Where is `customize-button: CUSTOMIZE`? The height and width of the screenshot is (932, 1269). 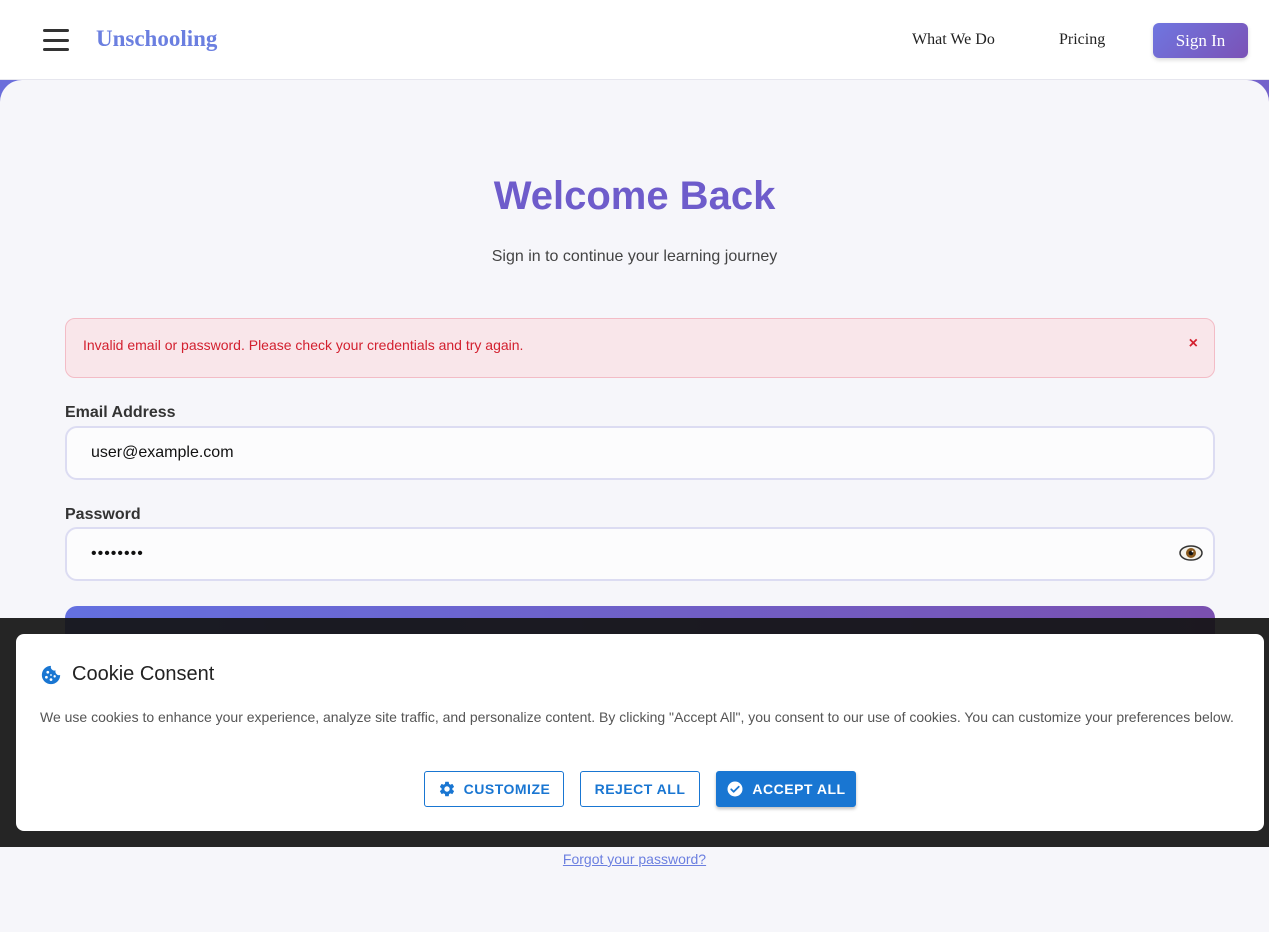
customize-button: CUSTOMIZE is located at coordinates (494, 789).